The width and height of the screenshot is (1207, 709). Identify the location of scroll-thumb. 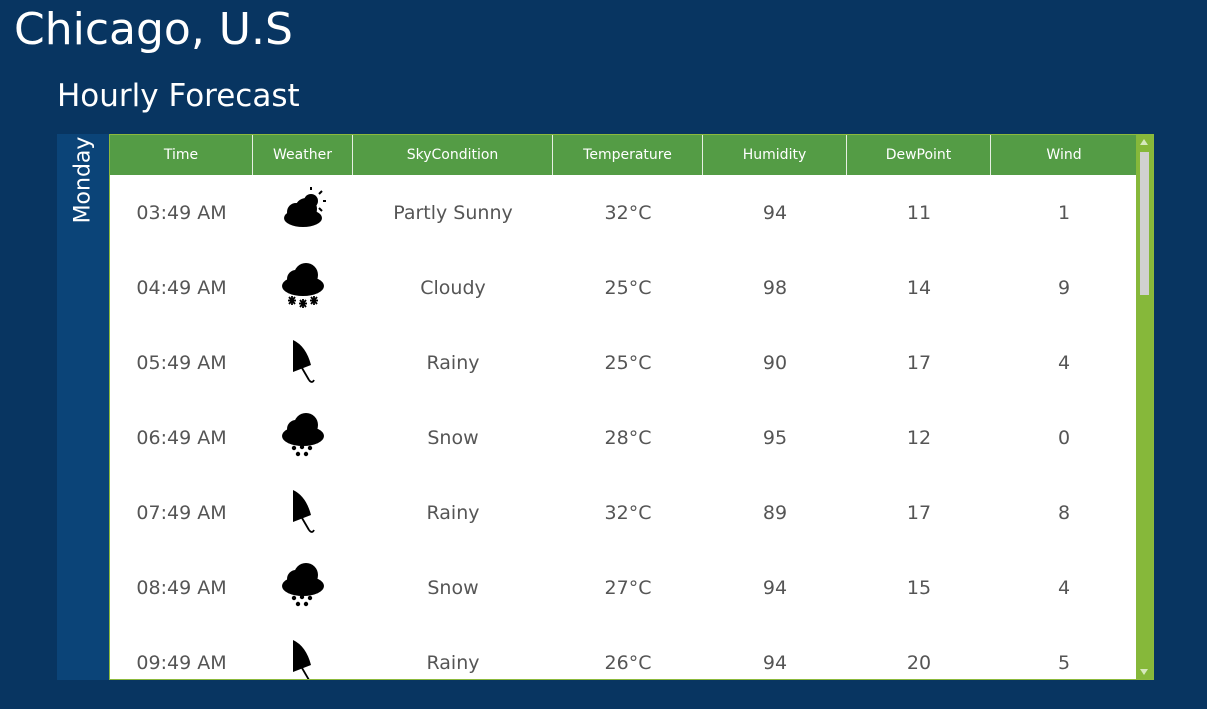
(1144, 223).